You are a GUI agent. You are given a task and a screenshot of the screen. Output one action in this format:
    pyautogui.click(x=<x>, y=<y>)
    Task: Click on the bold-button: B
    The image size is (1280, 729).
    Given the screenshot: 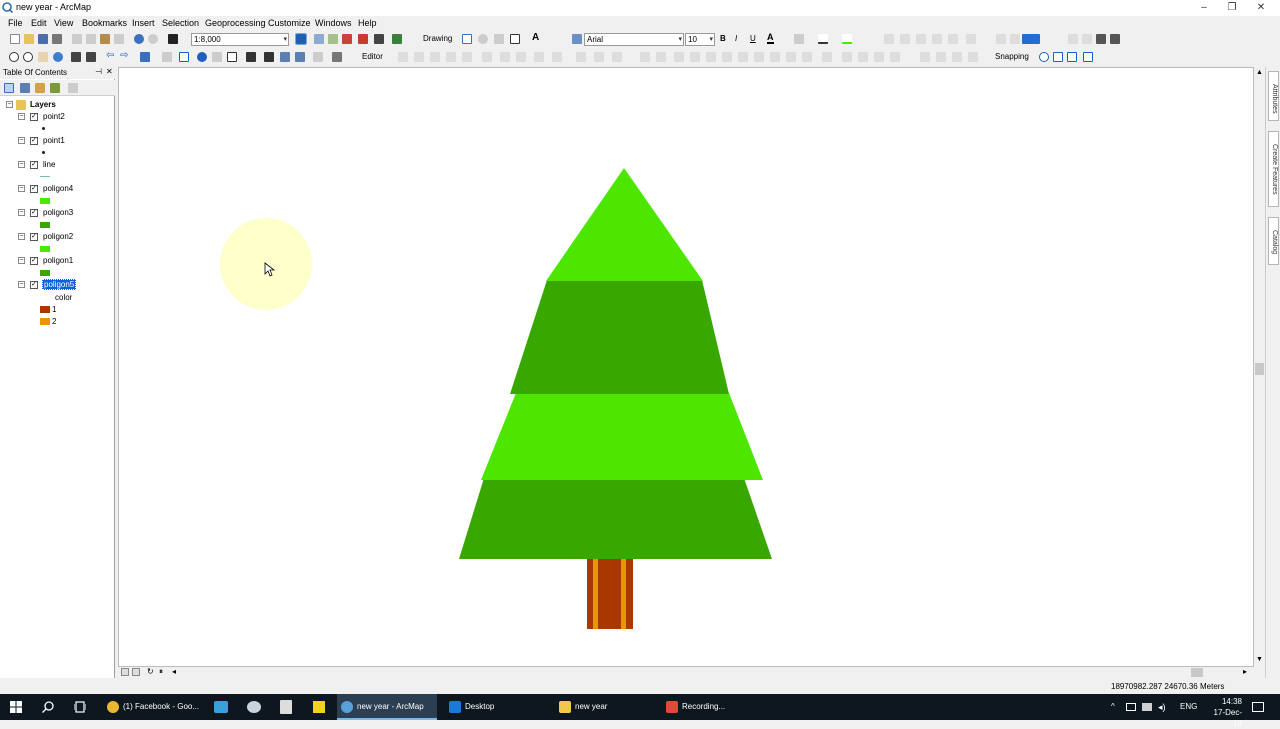 What is the action you would take?
    pyautogui.click(x=723, y=38)
    